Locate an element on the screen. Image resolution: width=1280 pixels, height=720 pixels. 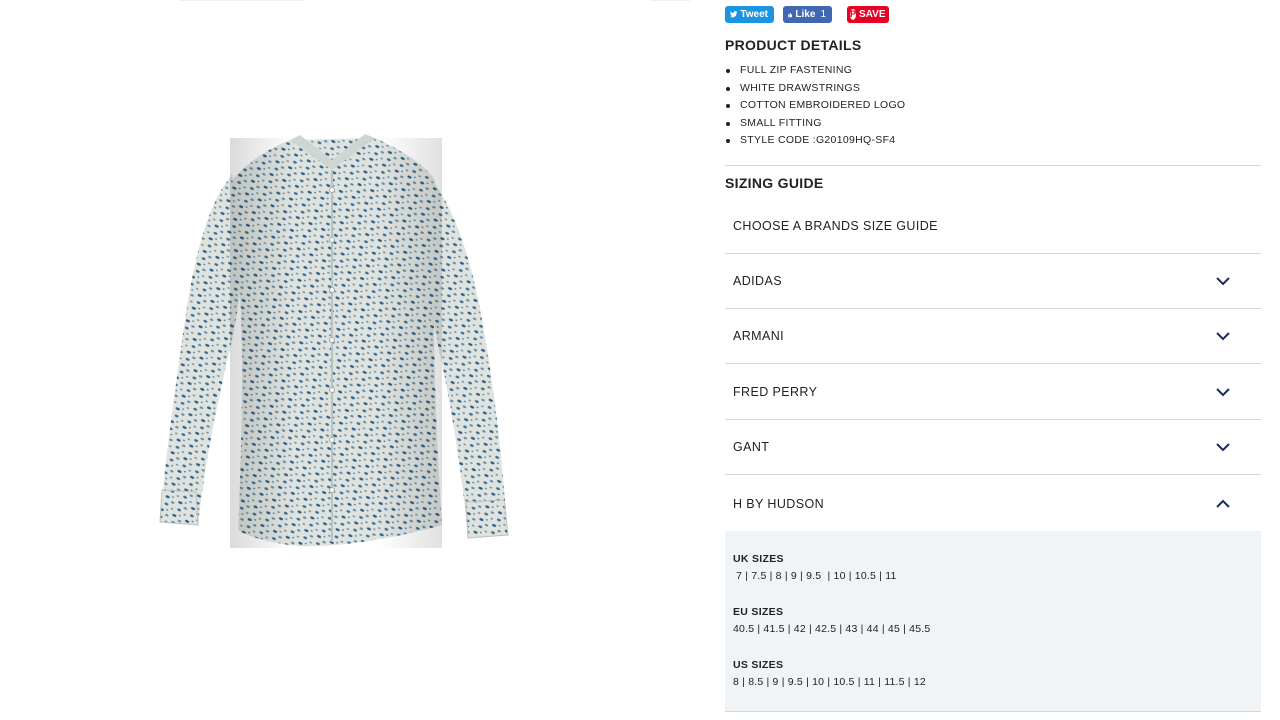
list-item: FULL ZIP FASTENING is located at coordinates (815, 71).